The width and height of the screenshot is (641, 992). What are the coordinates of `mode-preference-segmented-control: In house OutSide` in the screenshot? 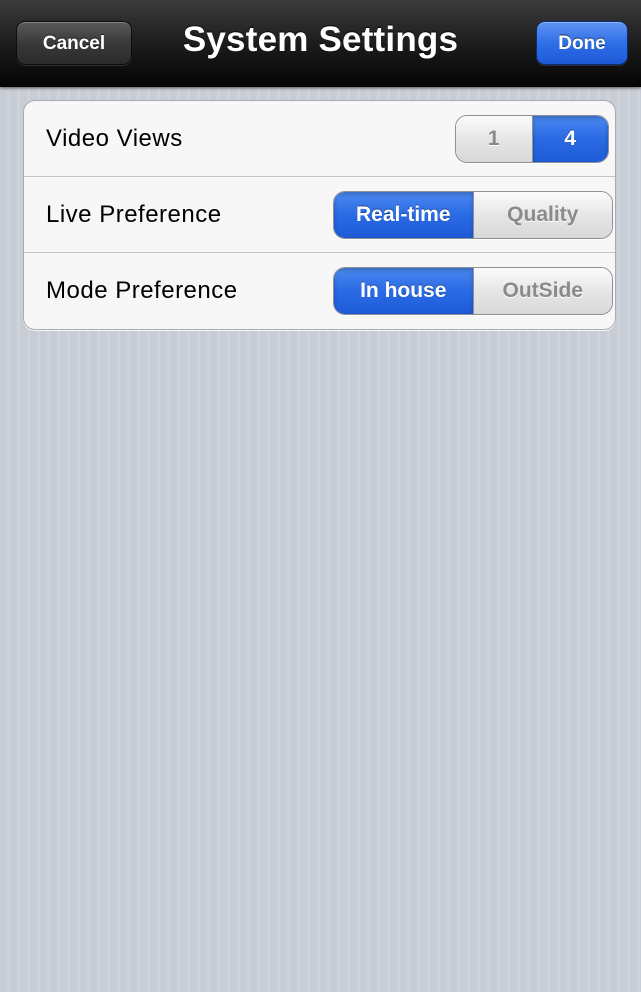 It's located at (473, 291).